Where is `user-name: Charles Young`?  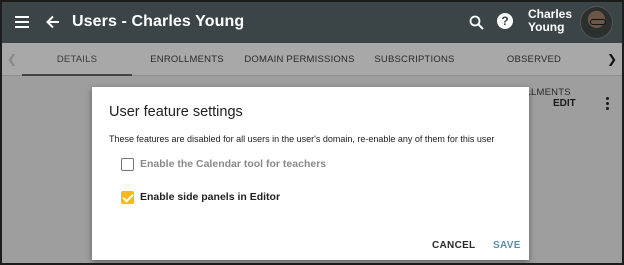
user-name: Charles Young is located at coordinates (550, 21).